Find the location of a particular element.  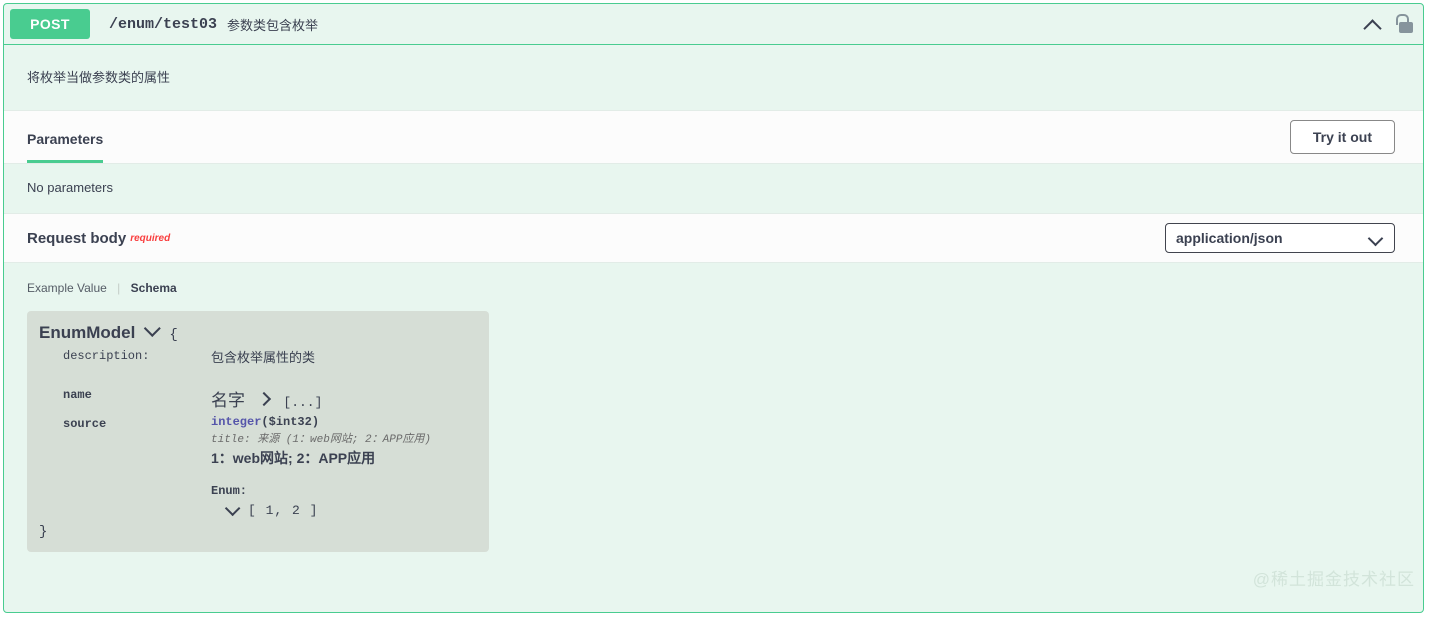

property-value: 名字 [...] is located at coordinates (350, 398).